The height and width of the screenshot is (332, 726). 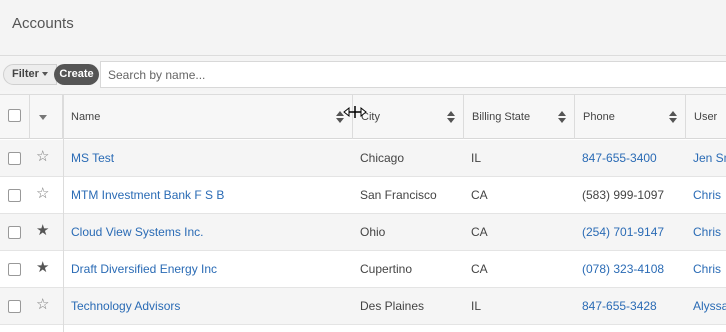 What do you see at coordinates (633, 232) in the screenshot?
I see `phone-cell: (254) 701-9147` at bounding box center [633, 232].